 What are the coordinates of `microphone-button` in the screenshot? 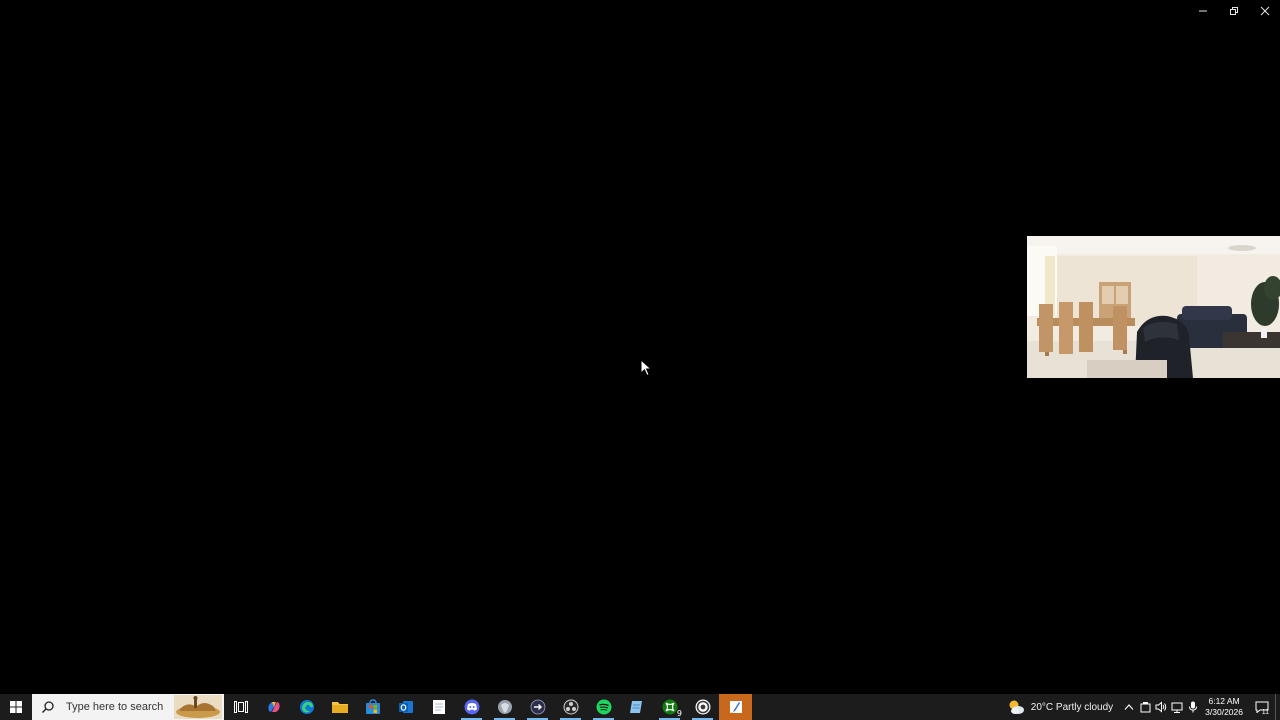 It's located at (1193, 707).